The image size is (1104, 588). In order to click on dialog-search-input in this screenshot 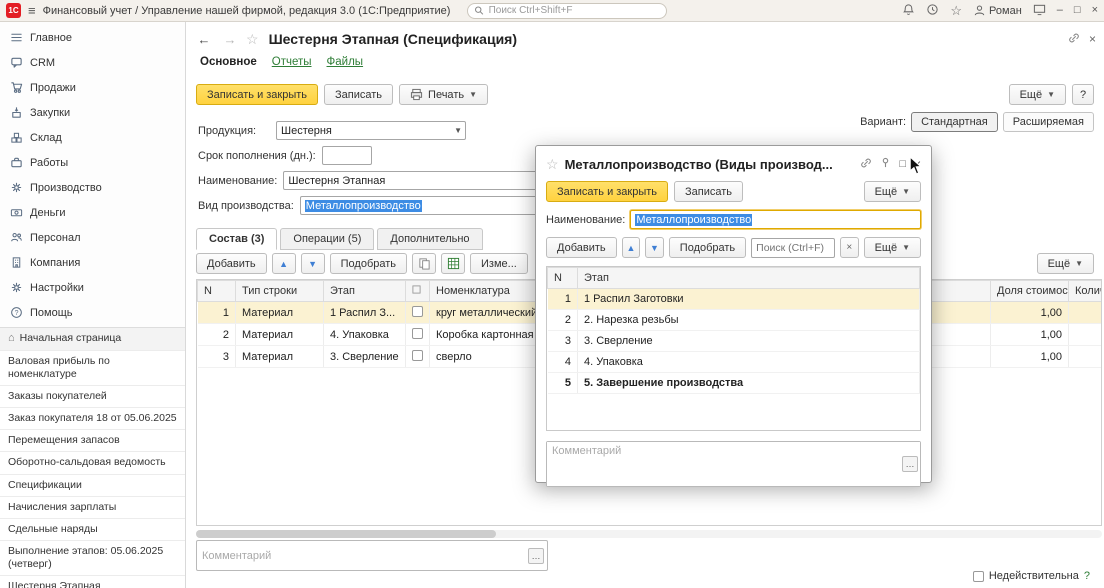, I will do `click(793, 247)`.